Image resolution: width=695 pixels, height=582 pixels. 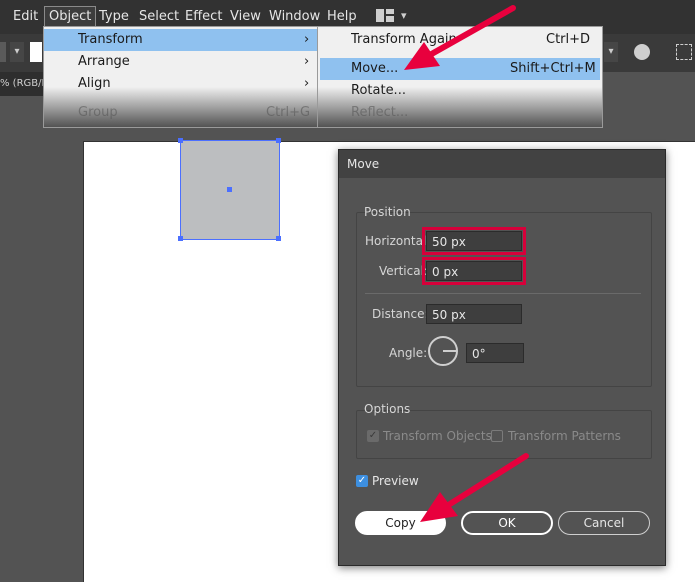 I want to click on arrow-to-copy-icon, so click(x=474, y=487).